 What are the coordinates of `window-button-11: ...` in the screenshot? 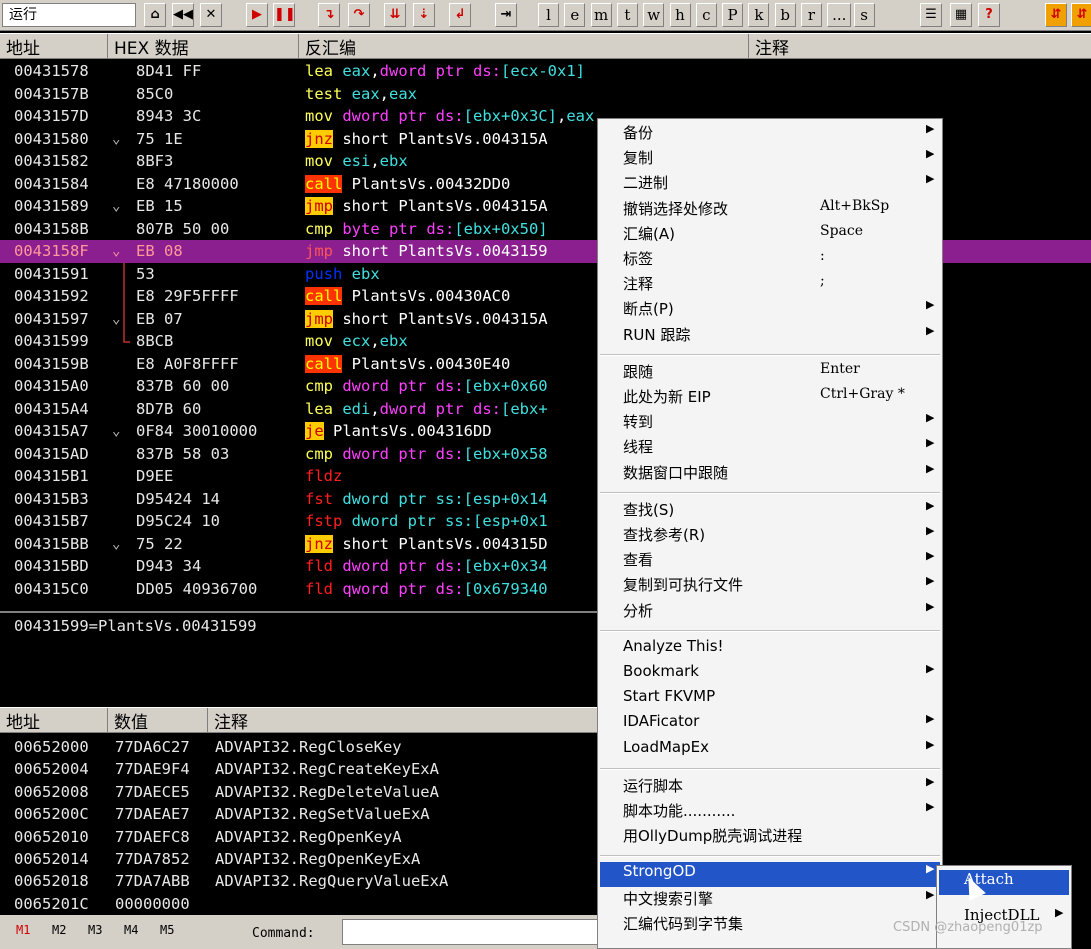 It's located at (839, 15).